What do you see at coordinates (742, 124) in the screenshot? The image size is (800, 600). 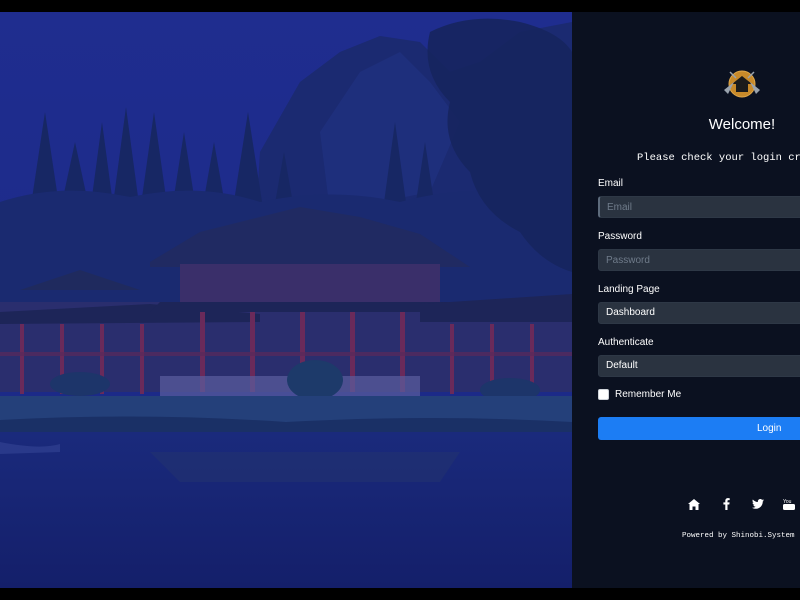 I see `welcome-heading: Welcome!` at bounding box center [742, 124].